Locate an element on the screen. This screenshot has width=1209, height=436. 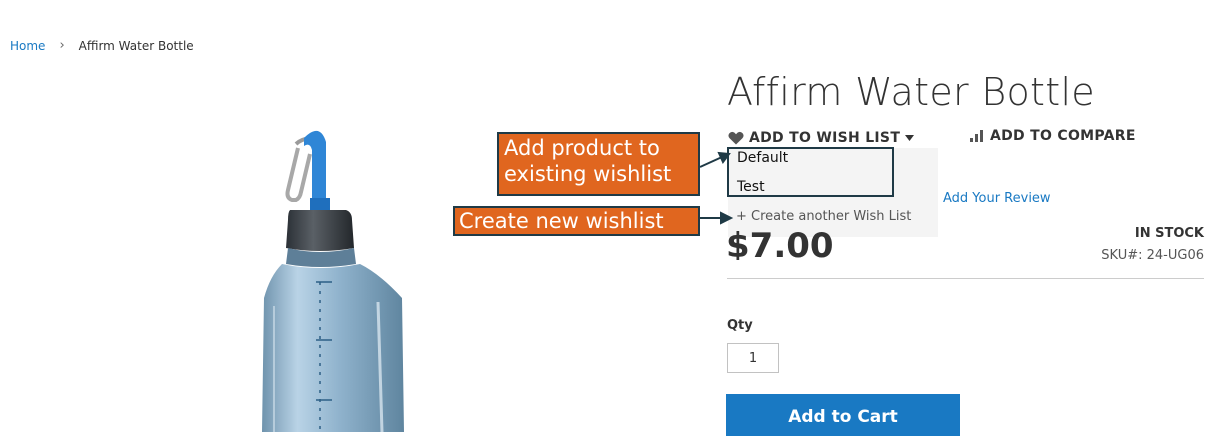
arrow-icon is located at coordinates (716, 188).